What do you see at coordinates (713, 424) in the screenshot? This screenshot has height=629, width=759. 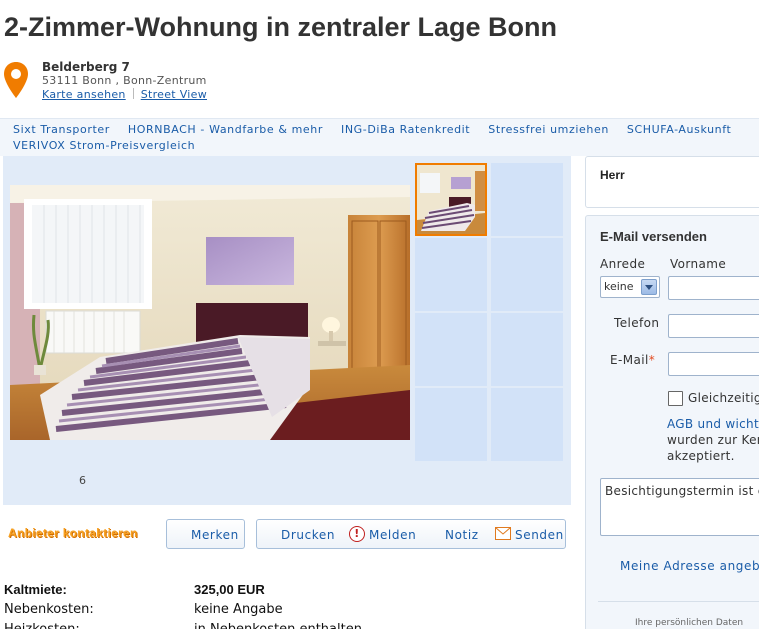 I see `agb-link: AGB und wicht` at bounding box center [713, 424].